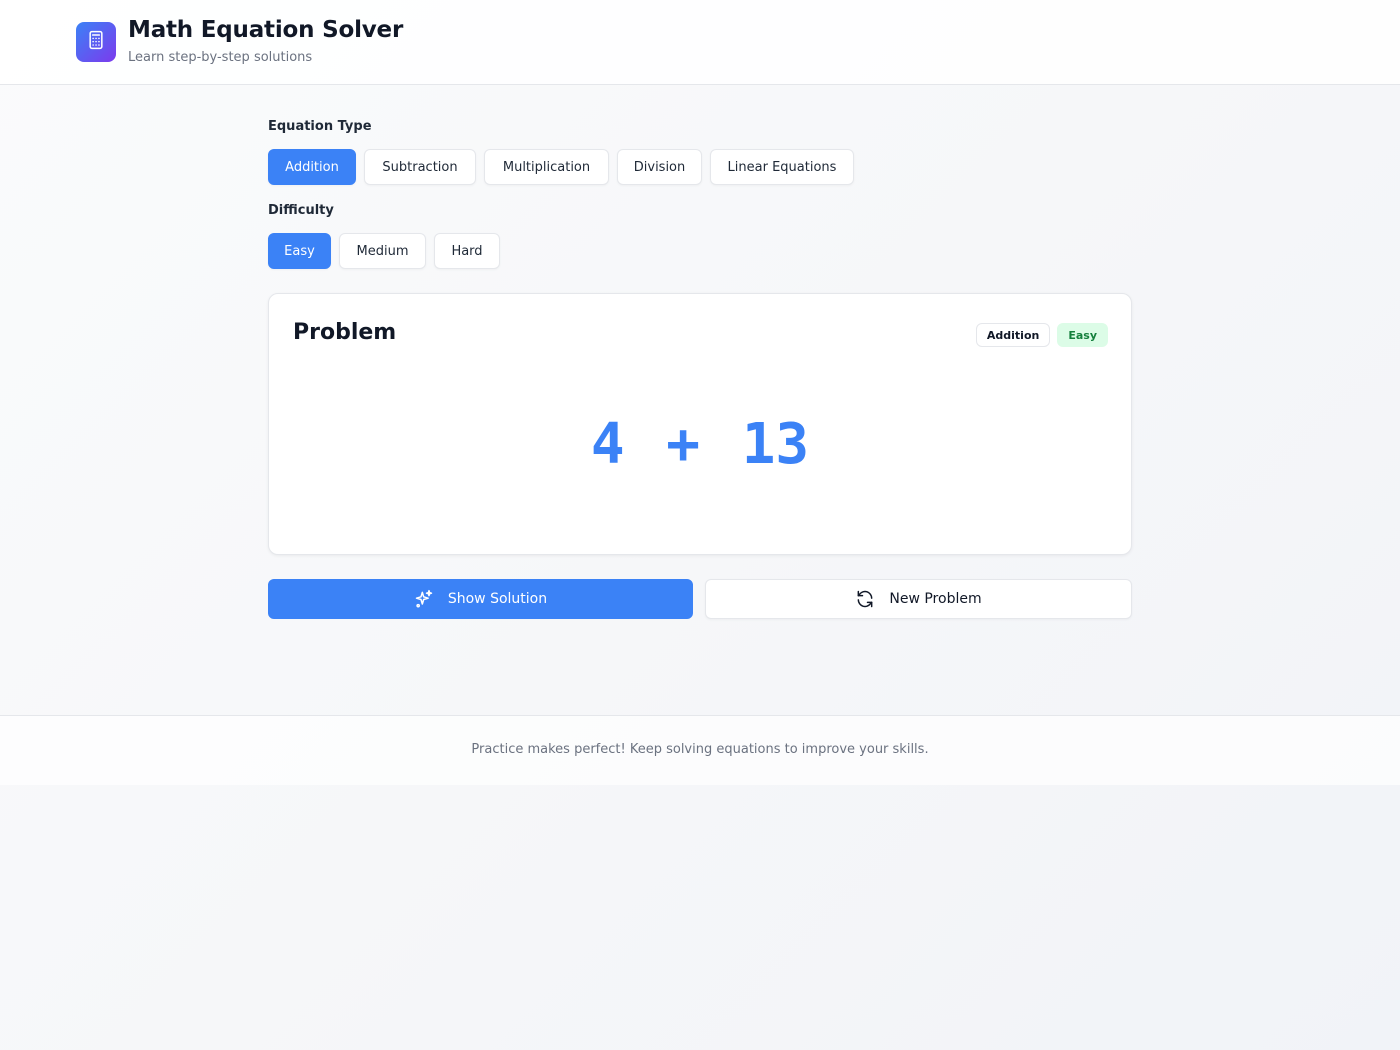 The width and height of the screenshot is (1400, 1050). I want to click on equation-type-label: Equation Type, so click(320, 126).